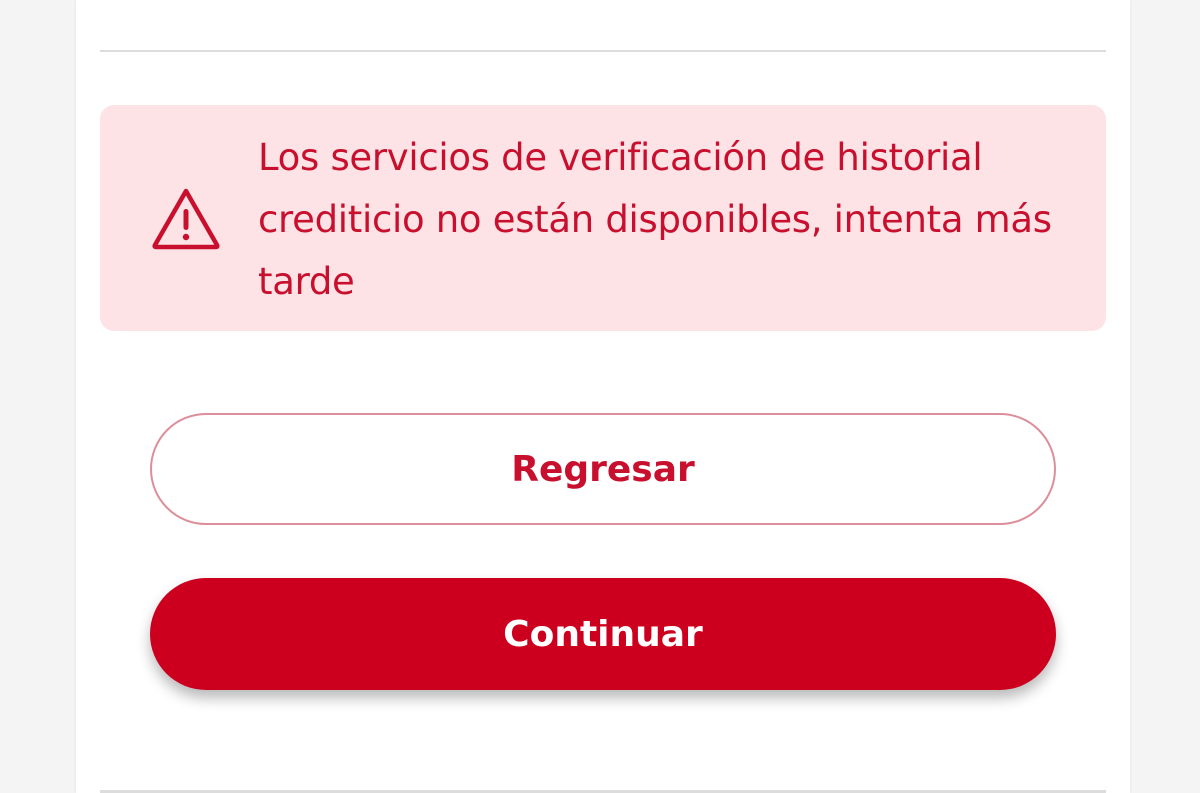 Image resolution: width=1200 pixels, height=793 pixels. What do you see at coordinates (603, 634) in the screenshot?
I see `continue-button: Continuar` at bounding box center [603, 634].